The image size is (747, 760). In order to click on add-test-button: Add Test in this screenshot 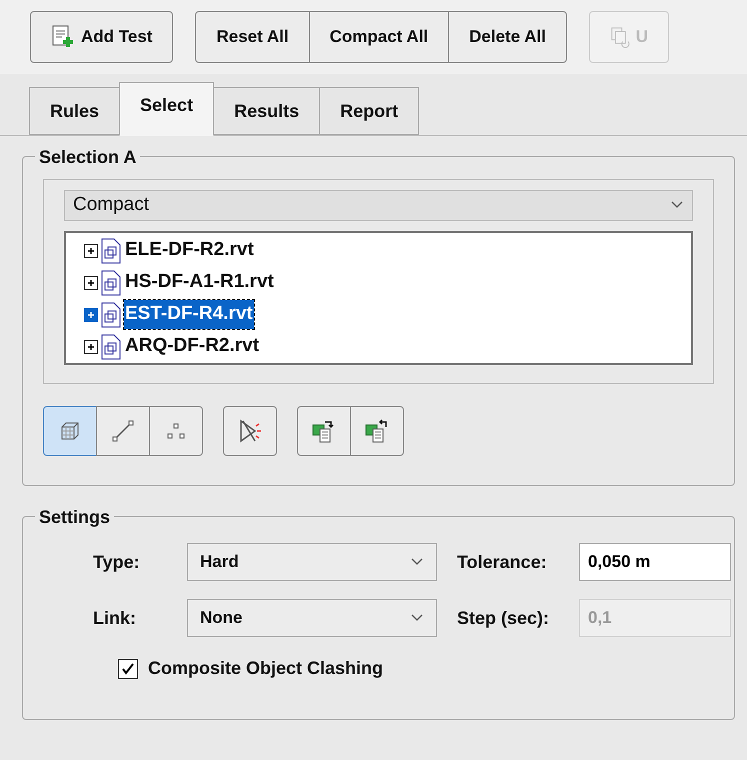, I will do `click(102, 37)`.